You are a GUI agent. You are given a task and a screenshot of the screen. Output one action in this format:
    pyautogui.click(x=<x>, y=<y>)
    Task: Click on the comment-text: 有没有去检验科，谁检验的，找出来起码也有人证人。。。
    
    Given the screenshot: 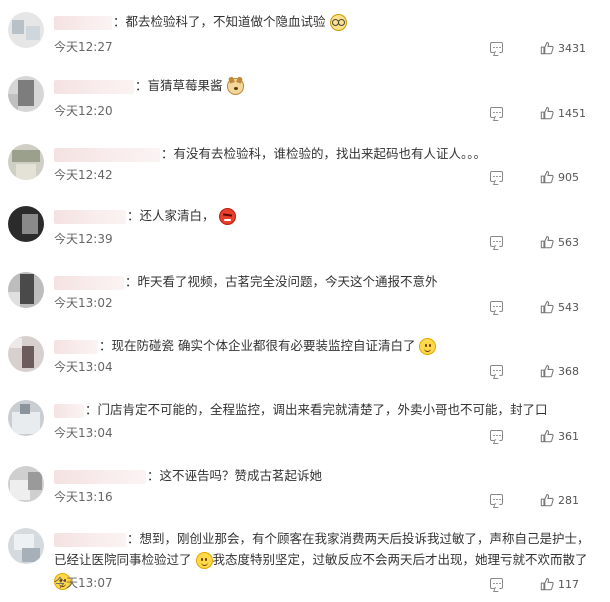 What is the action you would take?
    pyautogui.click(x=330, y=153)
    